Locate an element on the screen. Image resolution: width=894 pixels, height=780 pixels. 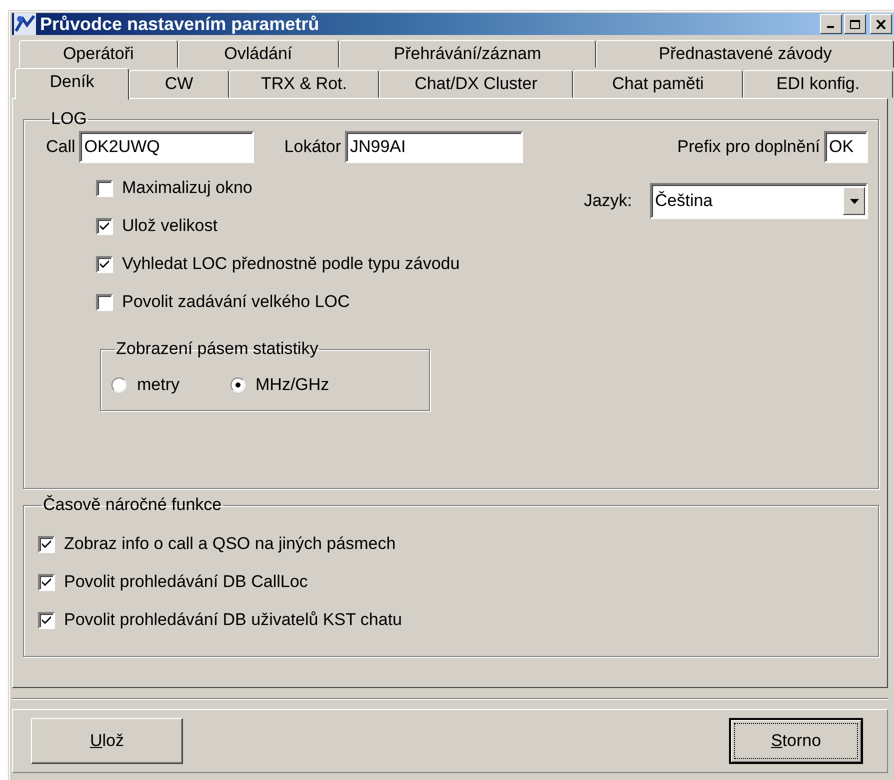
cancel-button: Storno is located at coordinates (796, 741).